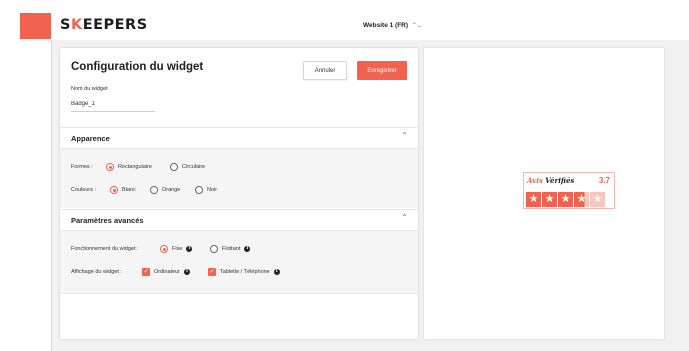 Image resolution: width=689 pixels, height=351 pixels. What do you see at coordinates (239, 138) in the screenshot?
I see `appearance-section-header: Apparence ⌃` at bounding box center [239, 138].